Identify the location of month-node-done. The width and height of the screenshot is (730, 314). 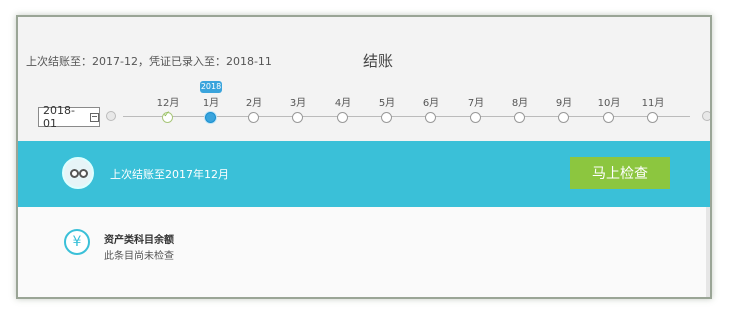
(167, 116).